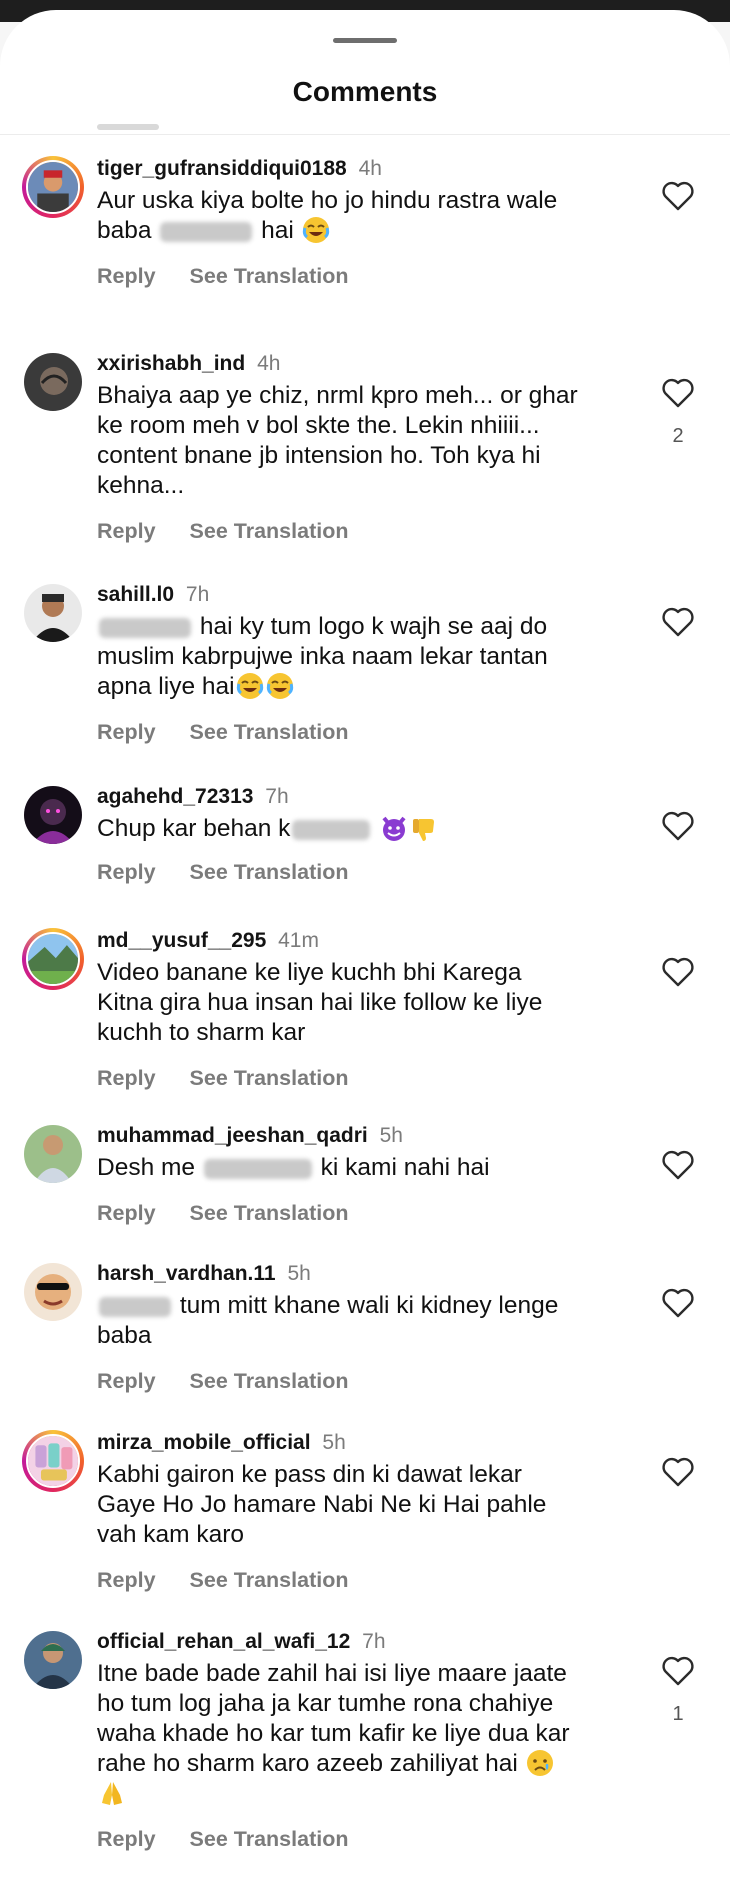 This screenshot has height=1900, width=730. Describe the element at coordinates (328, 1320) in the screenshot. I see `comment-text: tum mitt khane wali ki kidney lenge baba` at that location.